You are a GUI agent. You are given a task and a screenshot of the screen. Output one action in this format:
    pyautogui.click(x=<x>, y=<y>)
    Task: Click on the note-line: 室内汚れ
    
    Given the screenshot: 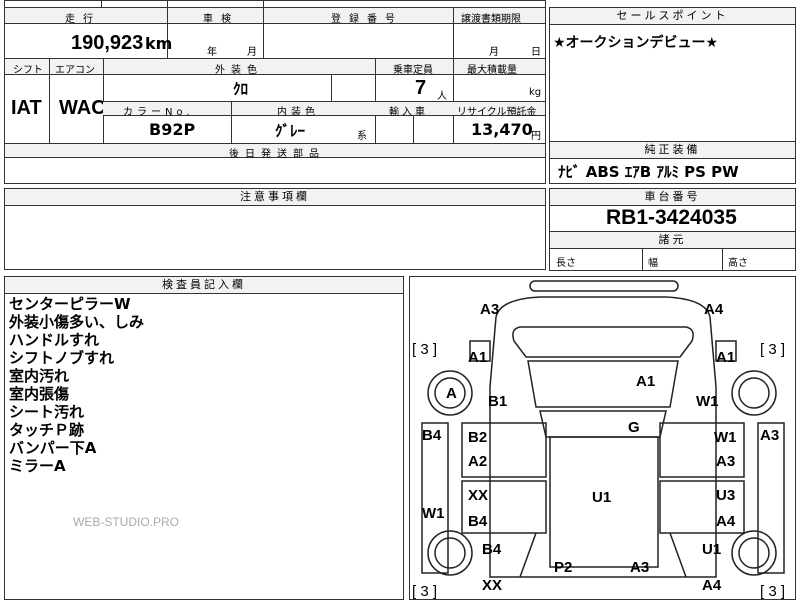 What is the action you would take?
    pyautogui.click(x=39, y=376)
    